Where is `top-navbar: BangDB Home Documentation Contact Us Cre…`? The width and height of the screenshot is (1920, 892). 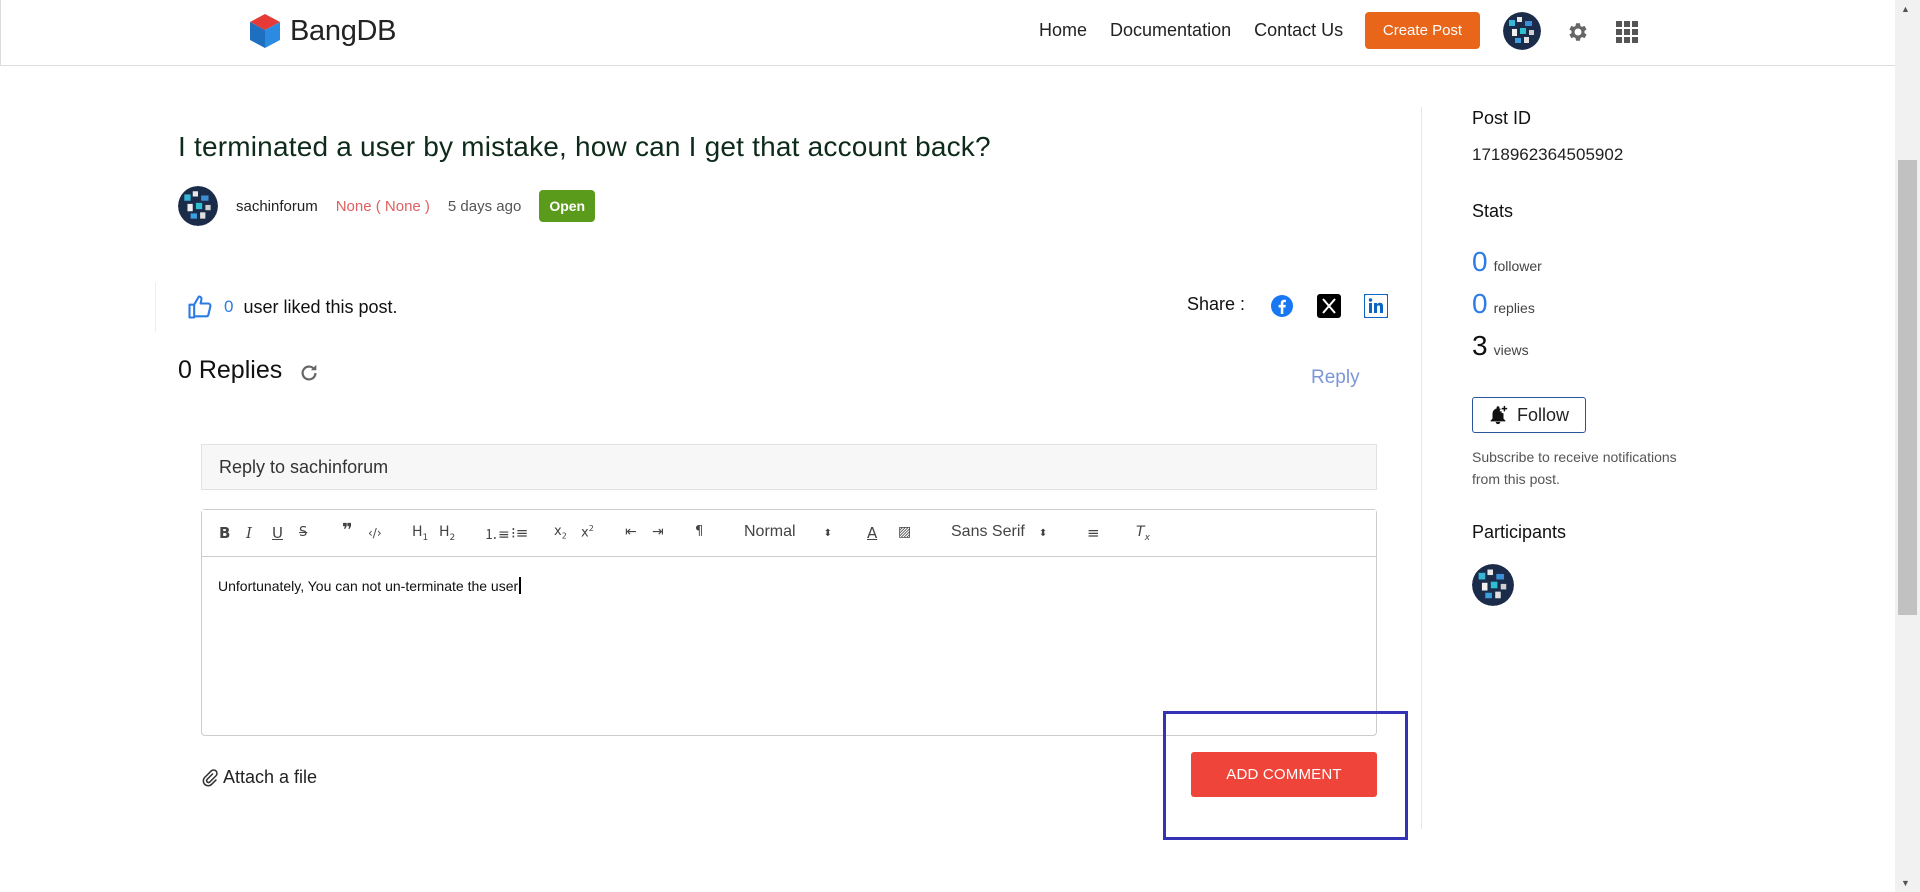 top-navbar: BangDB Home Documentation Contact Us Cre… is located at coordinates (947, 33).